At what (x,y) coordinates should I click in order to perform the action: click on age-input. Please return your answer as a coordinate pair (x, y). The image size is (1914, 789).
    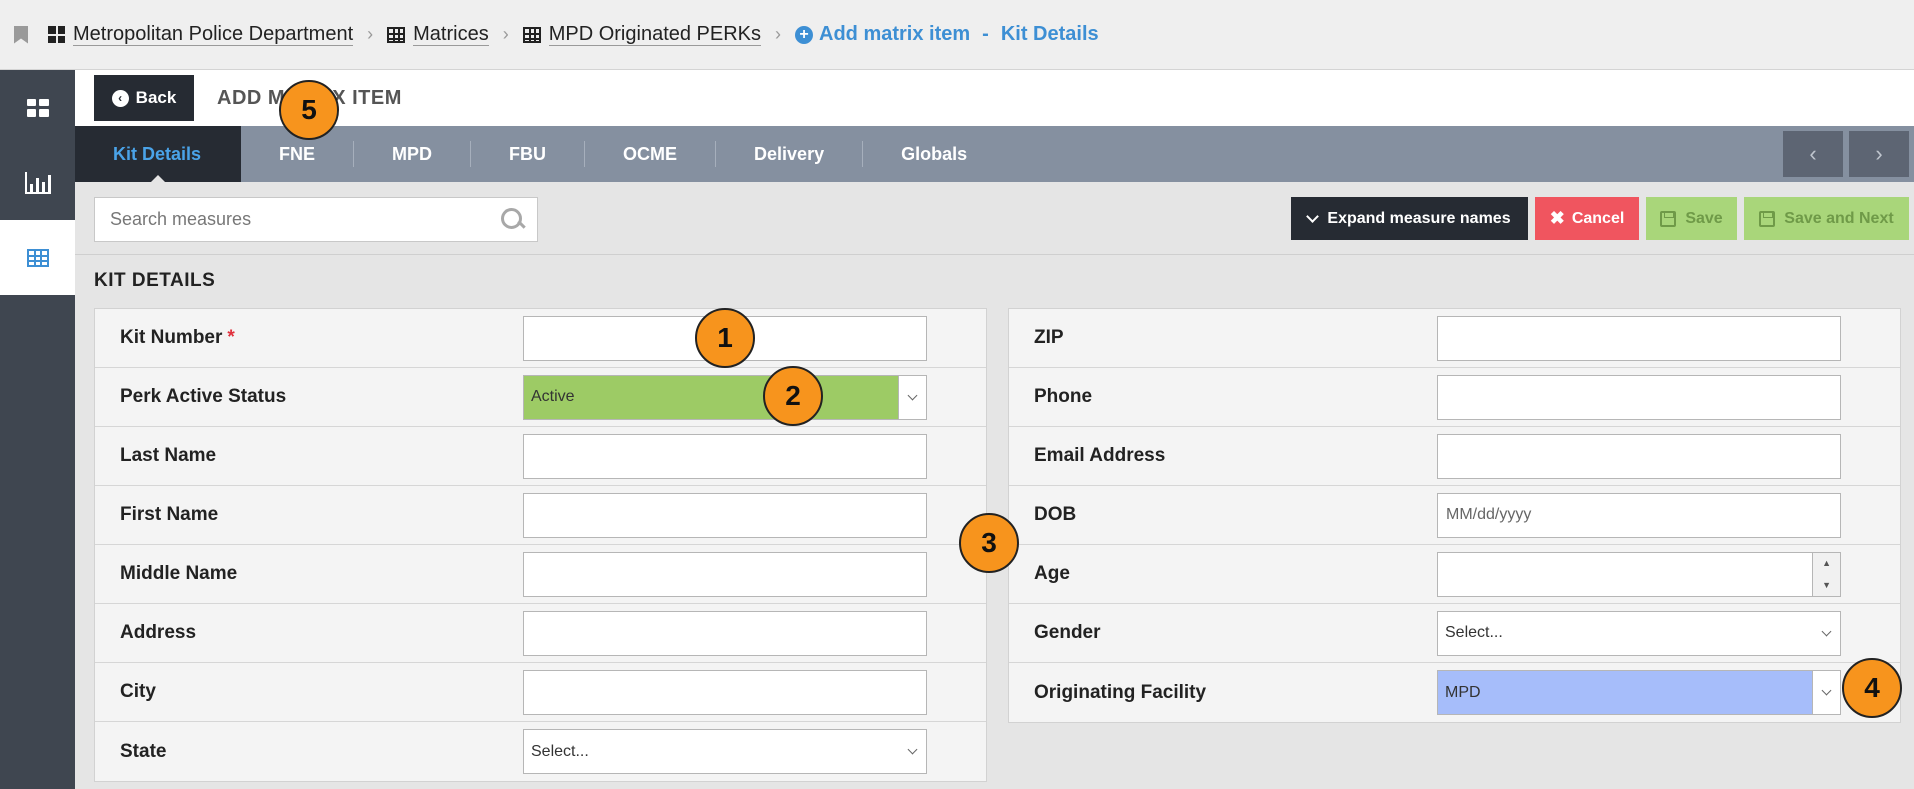
    Looking at the image, I should click on (1625, 574).